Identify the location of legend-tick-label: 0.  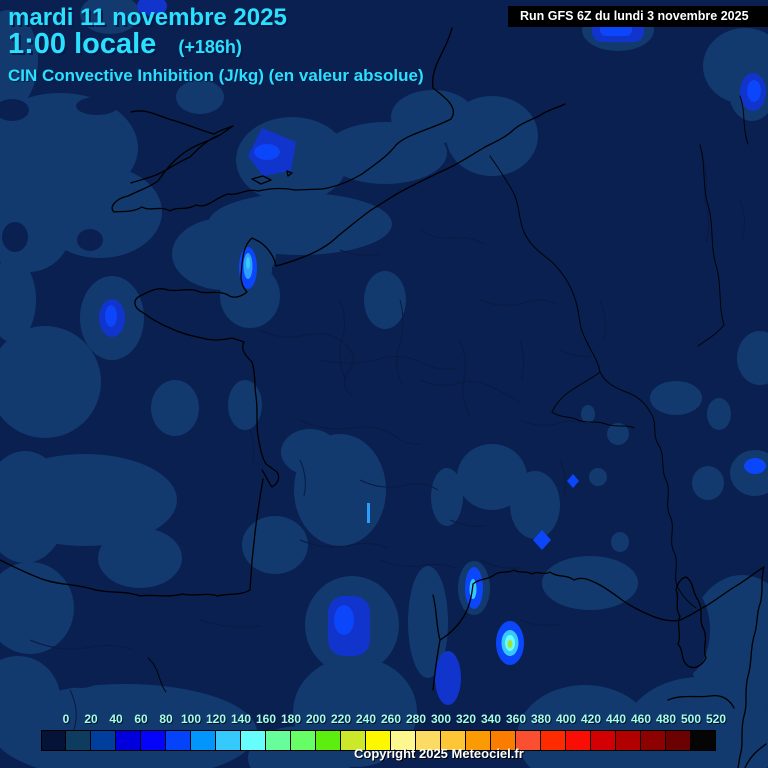
(66, 719).